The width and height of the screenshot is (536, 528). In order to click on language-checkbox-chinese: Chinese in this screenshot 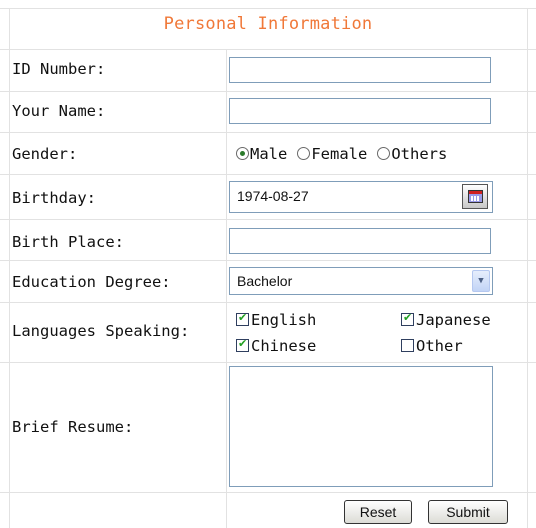, I will do `click(276, 346)`.